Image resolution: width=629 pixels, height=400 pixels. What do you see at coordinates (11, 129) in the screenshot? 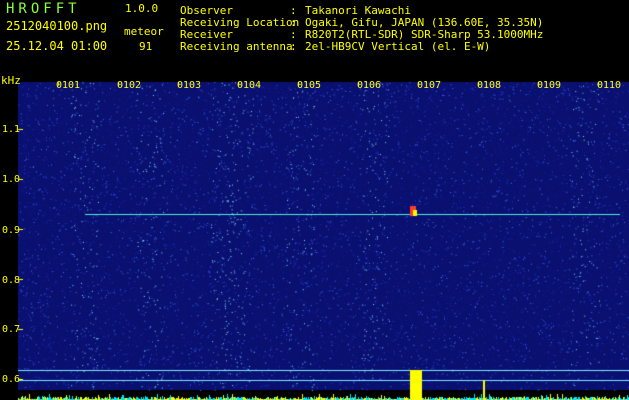
I see `y-tick-label: 1.1` at bounding box center [11, 129].